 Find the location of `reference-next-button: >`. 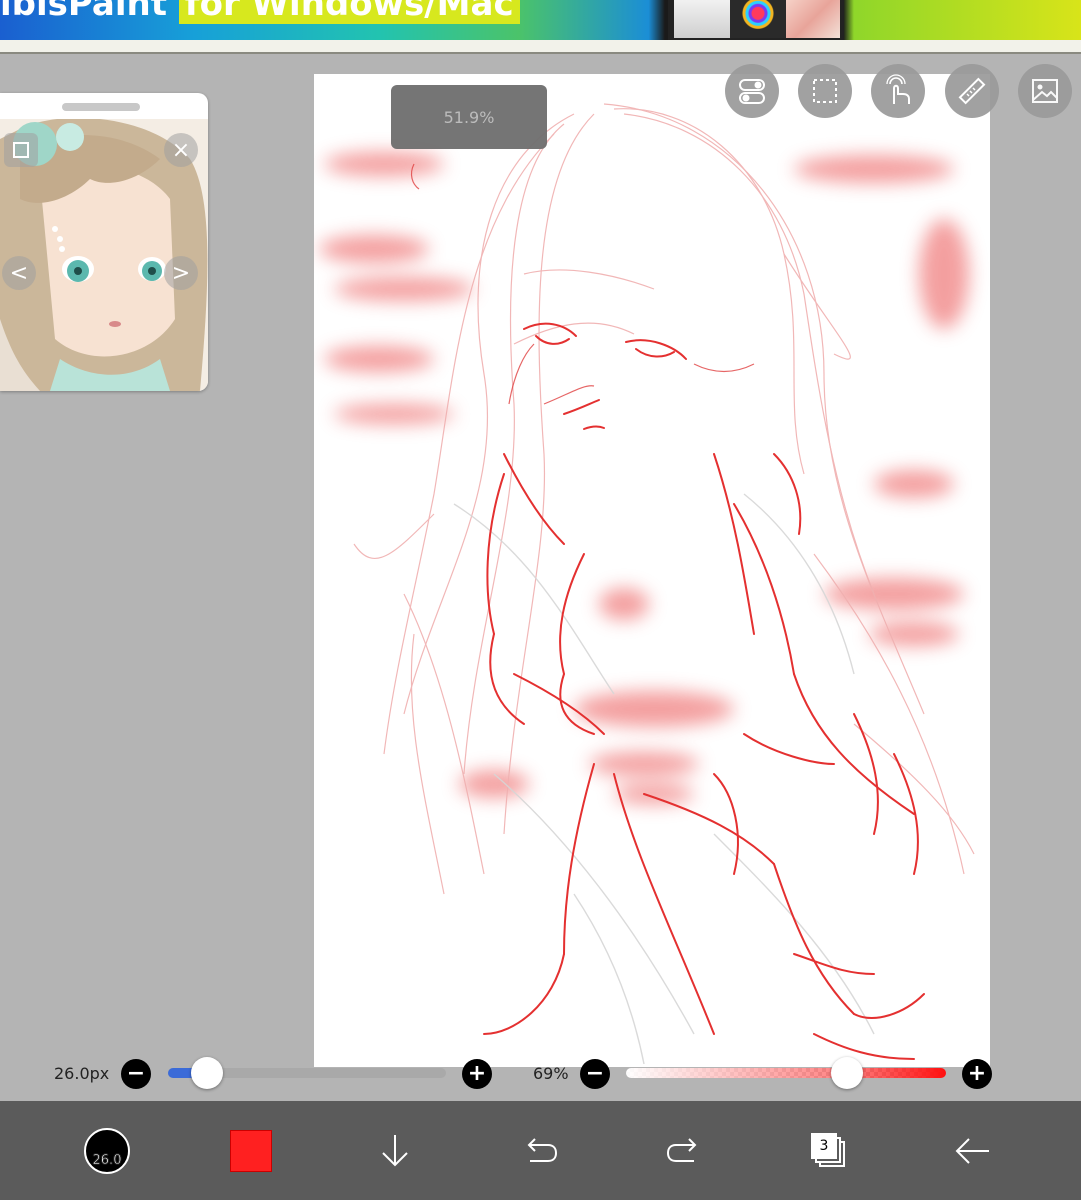

reference-next-button: > is located at coordinates (181, 273).